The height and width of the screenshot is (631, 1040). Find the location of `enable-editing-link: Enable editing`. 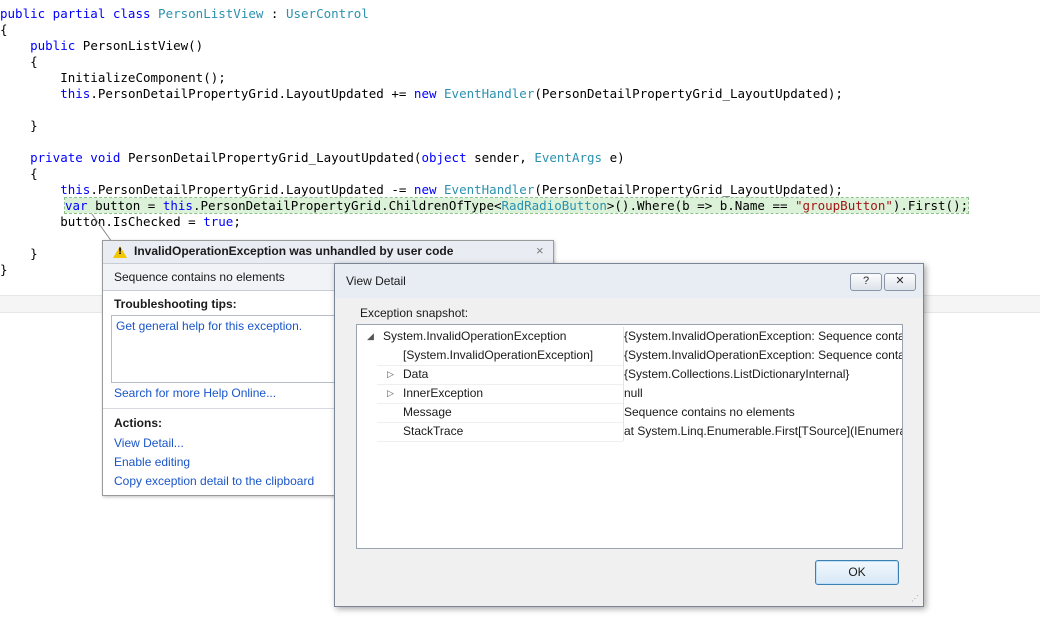

enable-editing-link: Enable editing is located at coordinates (152, 462).